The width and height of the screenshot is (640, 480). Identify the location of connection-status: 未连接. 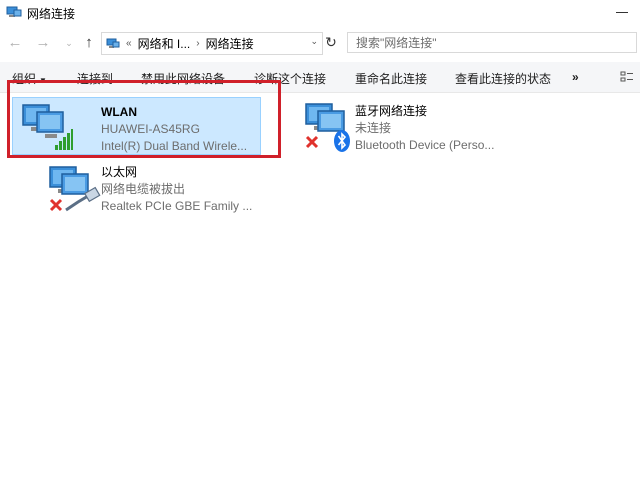
(373, 128).